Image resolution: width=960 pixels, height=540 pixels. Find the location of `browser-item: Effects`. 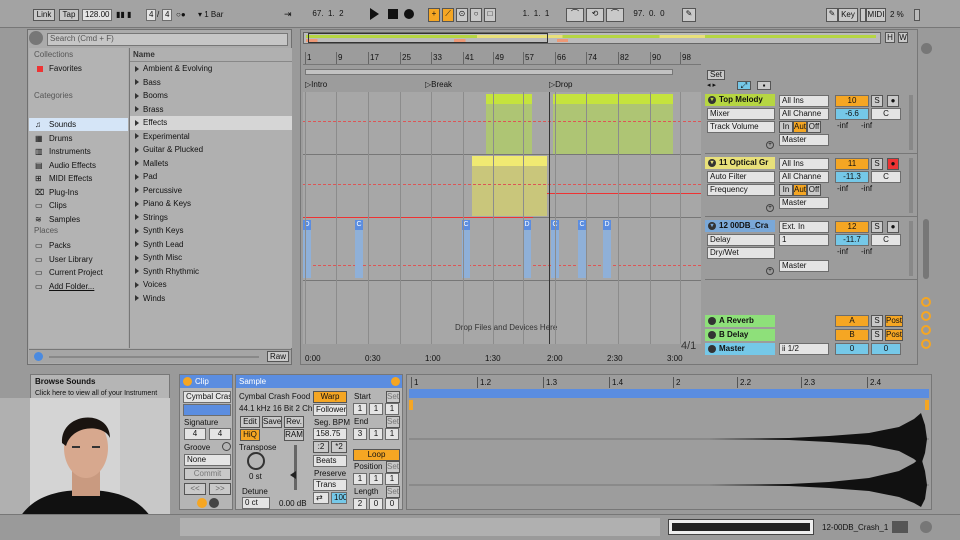

browser-item: Effects is located at coordinates (211, 123).